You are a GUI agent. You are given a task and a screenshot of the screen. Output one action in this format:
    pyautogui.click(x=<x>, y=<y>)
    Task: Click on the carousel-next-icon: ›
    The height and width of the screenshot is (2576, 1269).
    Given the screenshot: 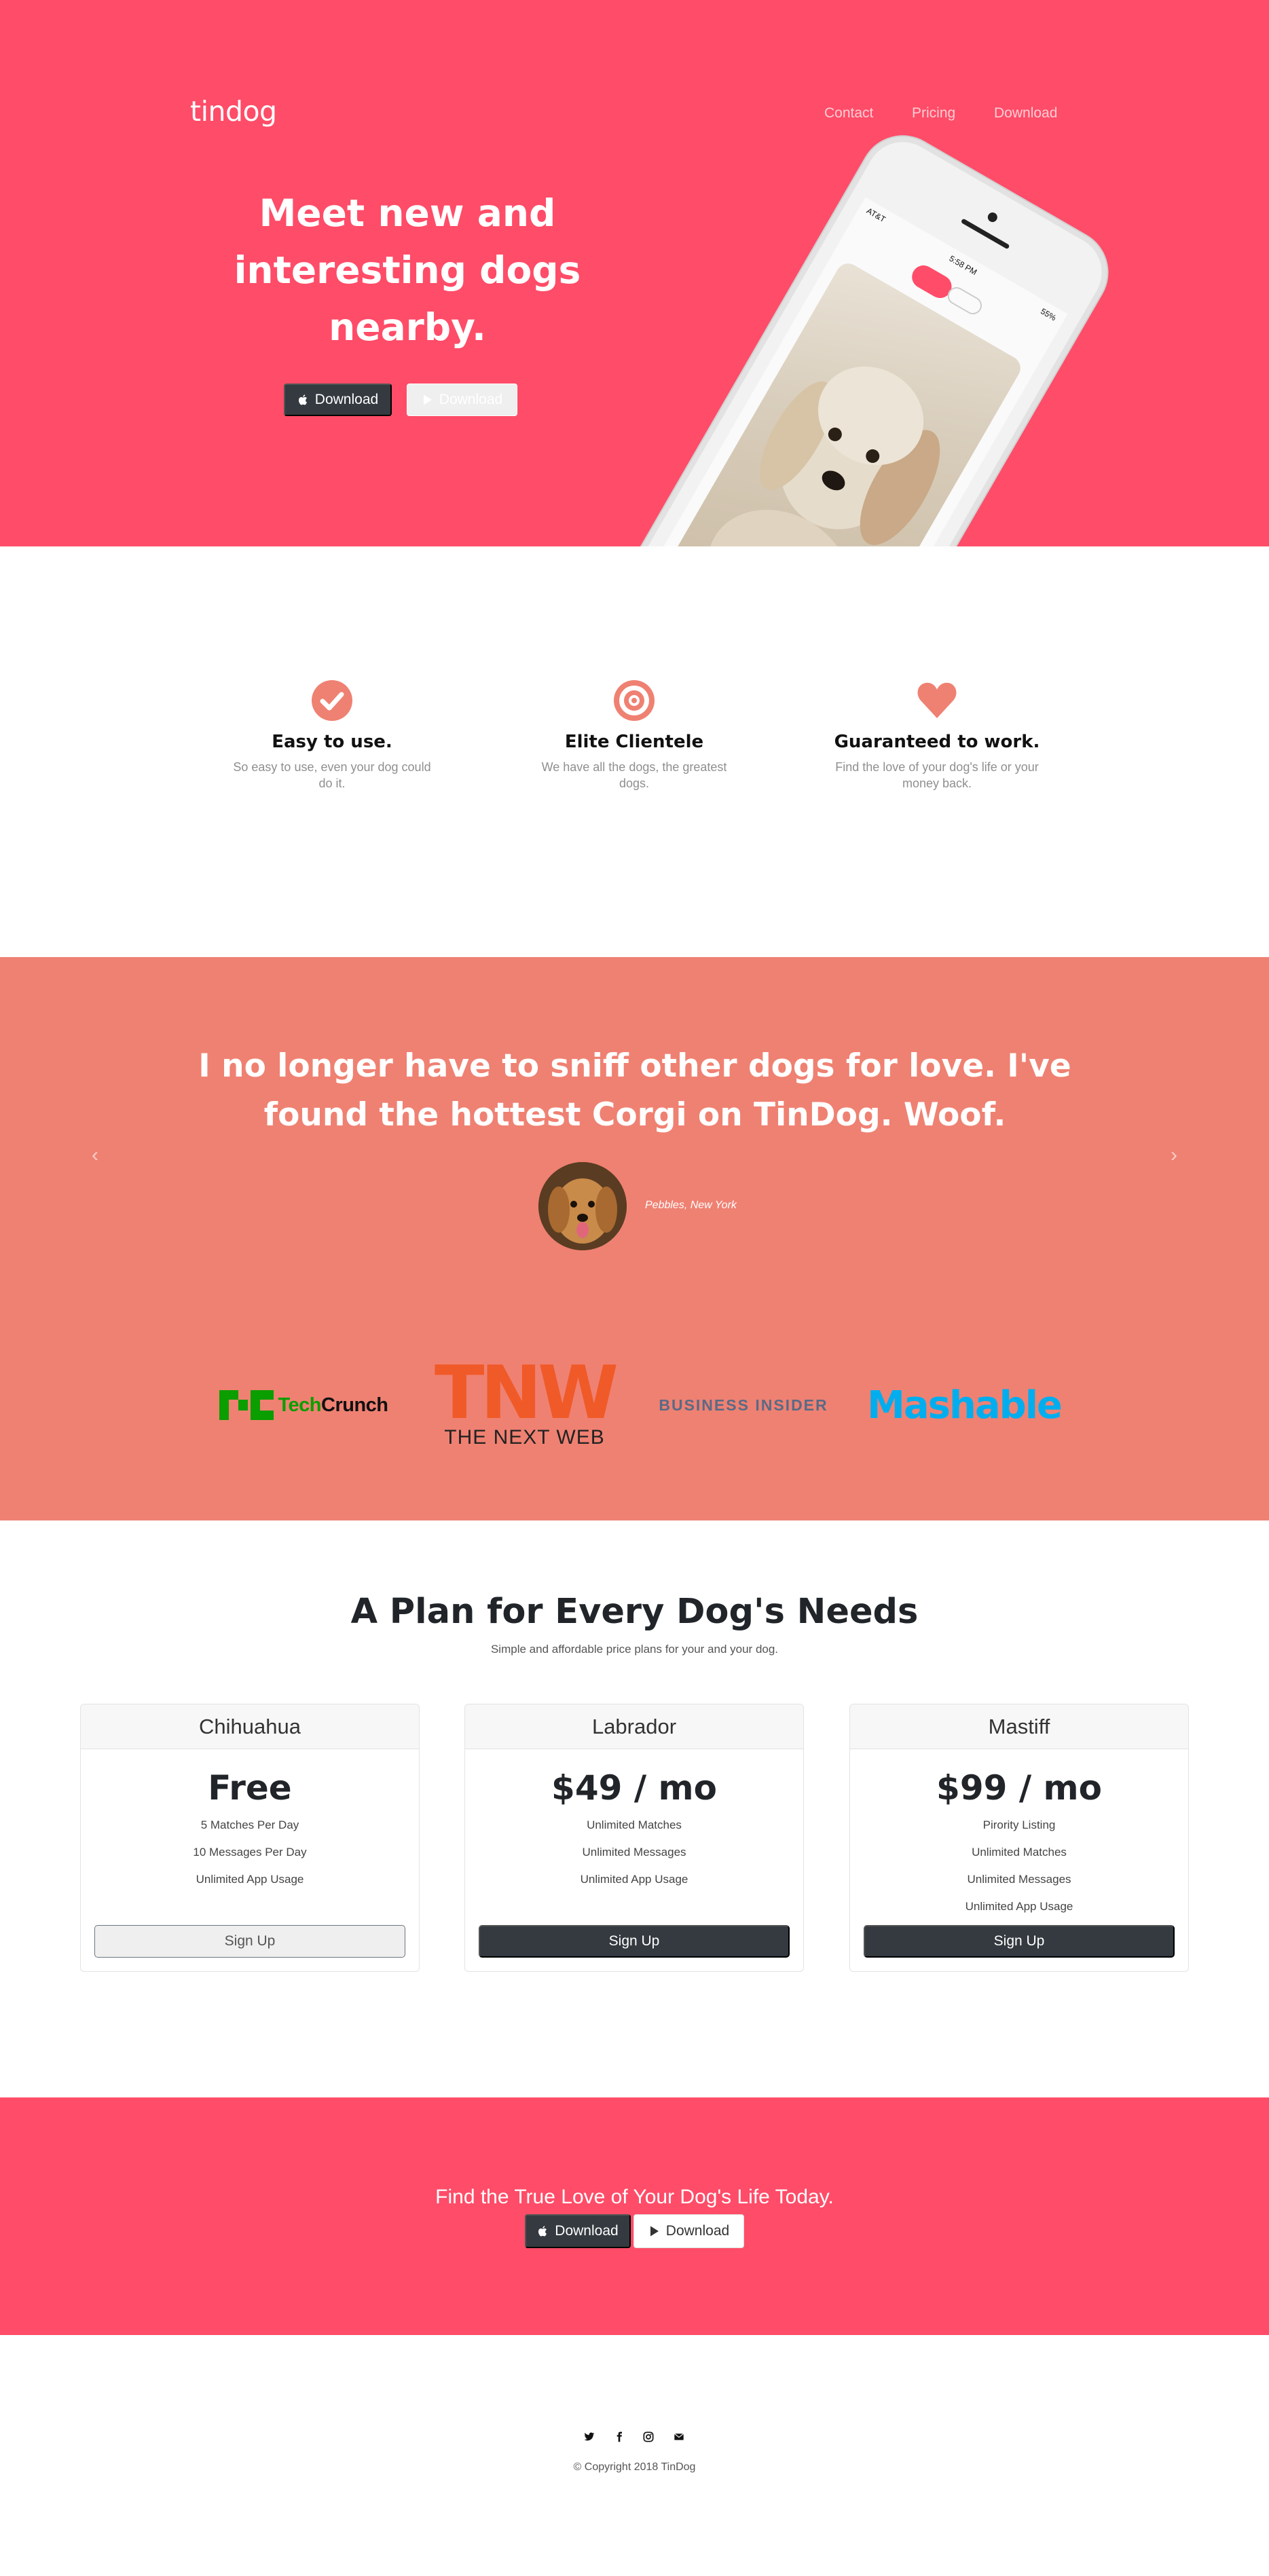 What is the action you would take?
    pyautogui.click(x=1174, y=1156)
    